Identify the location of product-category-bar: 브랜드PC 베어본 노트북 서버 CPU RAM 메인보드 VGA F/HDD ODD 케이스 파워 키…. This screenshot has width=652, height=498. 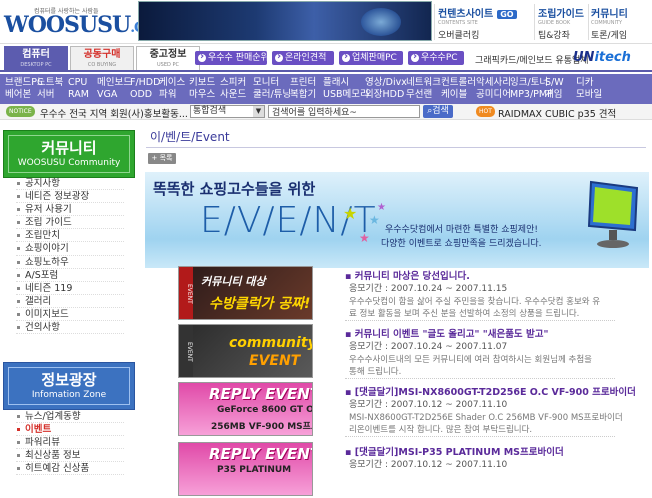
(326, 89).